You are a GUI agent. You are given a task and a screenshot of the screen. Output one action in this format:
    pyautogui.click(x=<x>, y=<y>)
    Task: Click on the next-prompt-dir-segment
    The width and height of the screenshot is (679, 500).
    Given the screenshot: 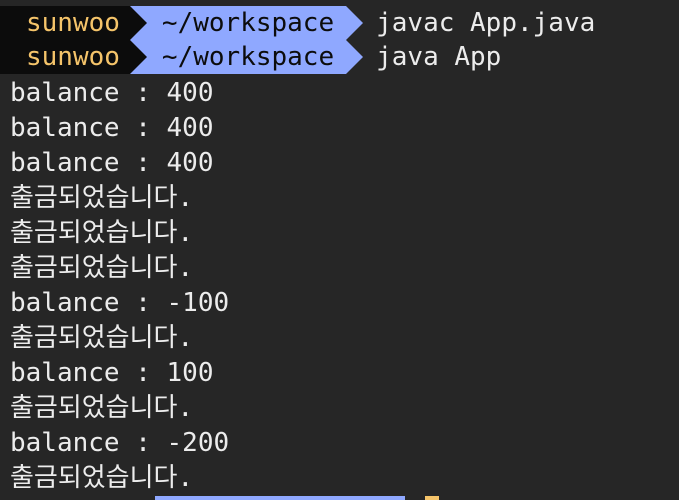 What is the action you would take?
    pyautogui.click(x=280, y=498)
    